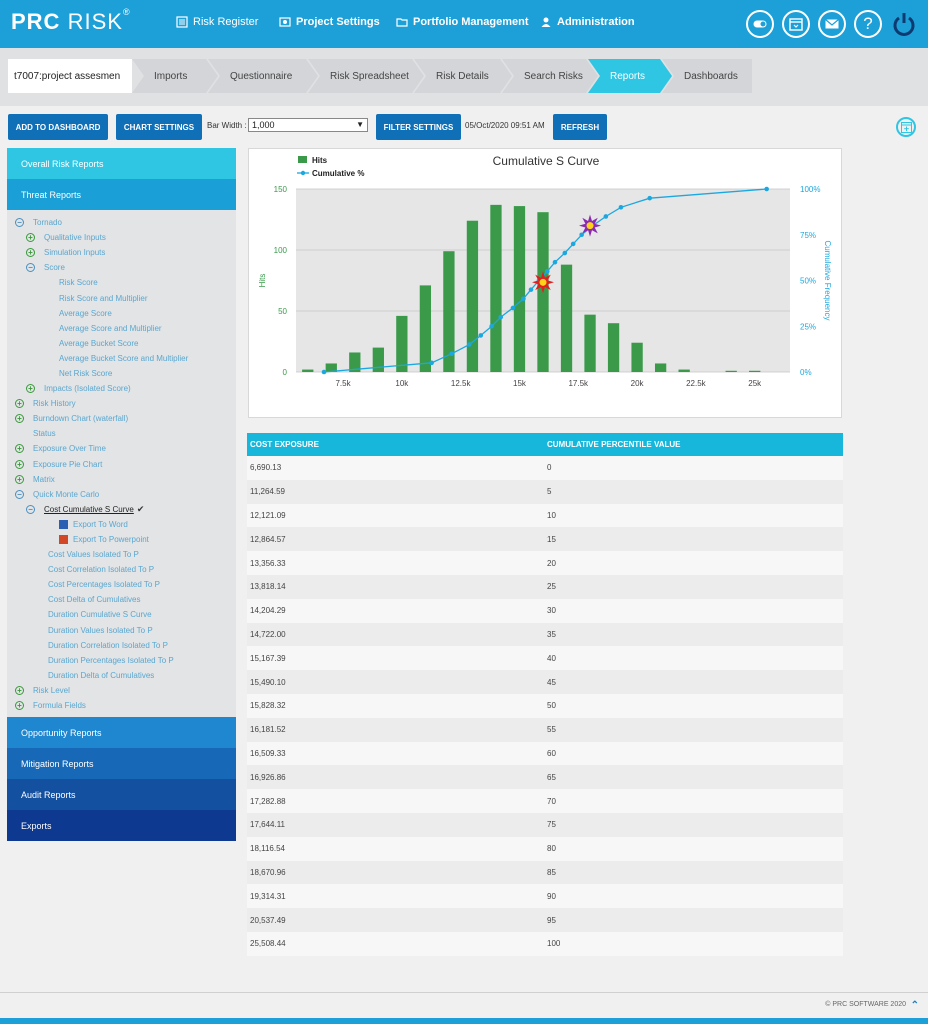 The image size is (928, 1024). I want to click on tree-item: Risk Score, so click(121, 282).